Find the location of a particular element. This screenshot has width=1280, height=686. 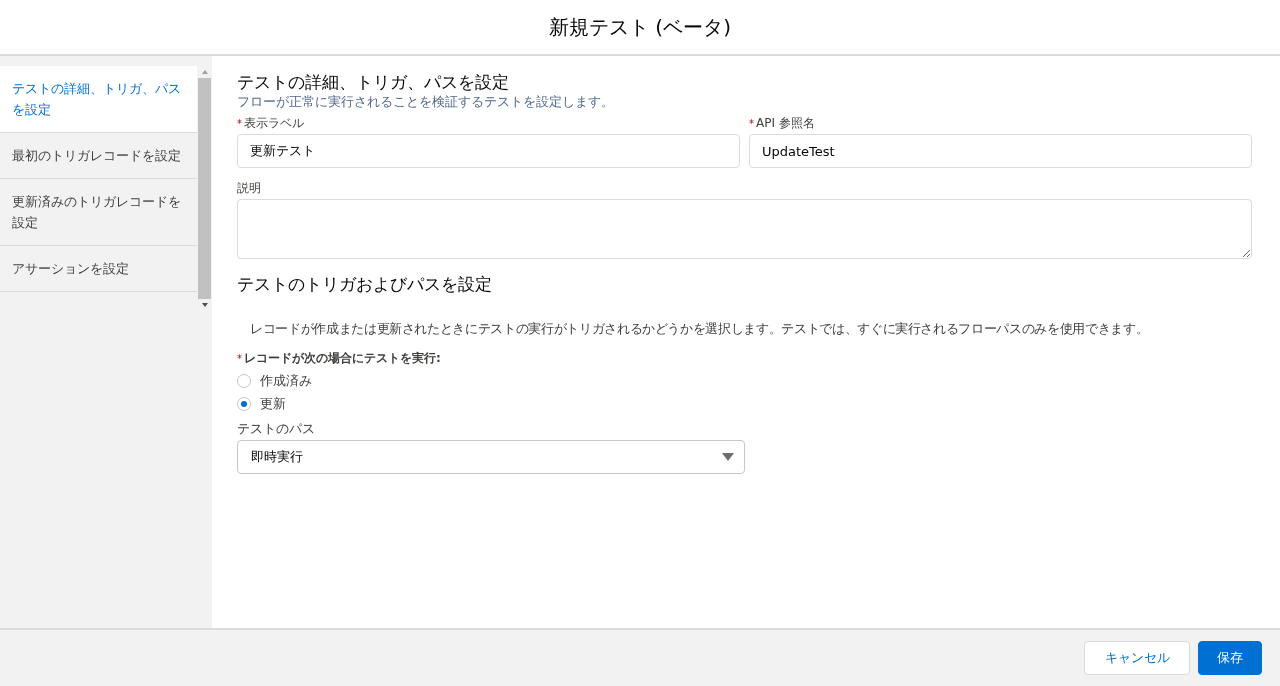

radio-group-label: レコードが次の場合にテストを実行: is located at coordinates (342, 358).